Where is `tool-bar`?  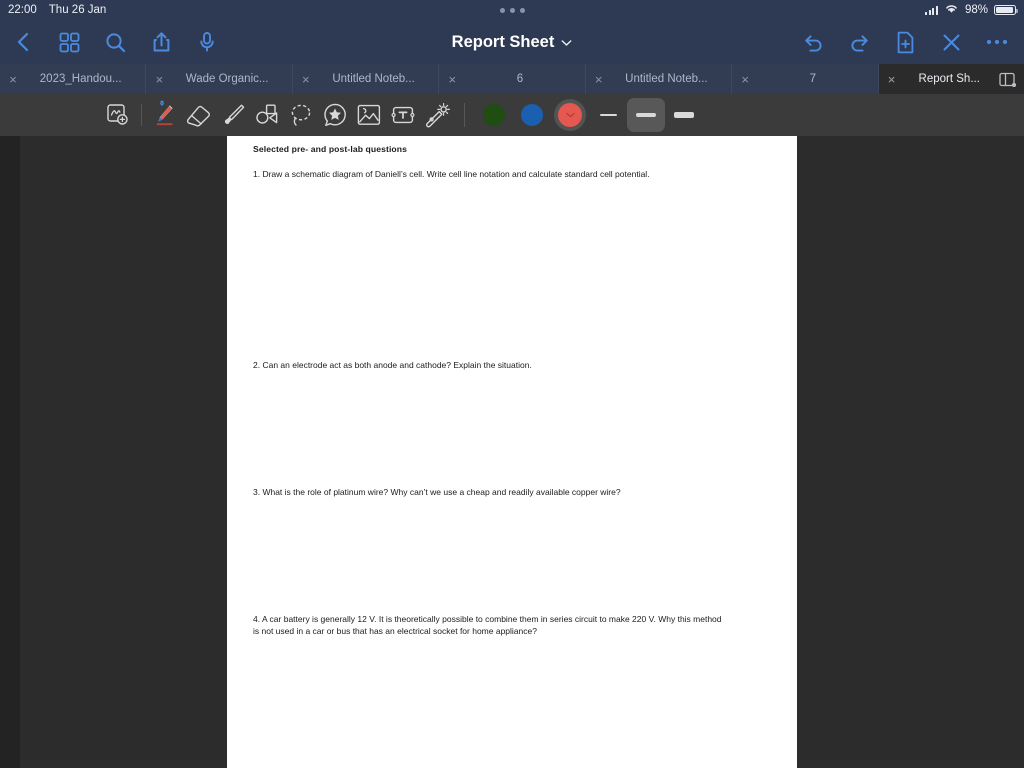 tool-bar is located at coordinates (512, 115).